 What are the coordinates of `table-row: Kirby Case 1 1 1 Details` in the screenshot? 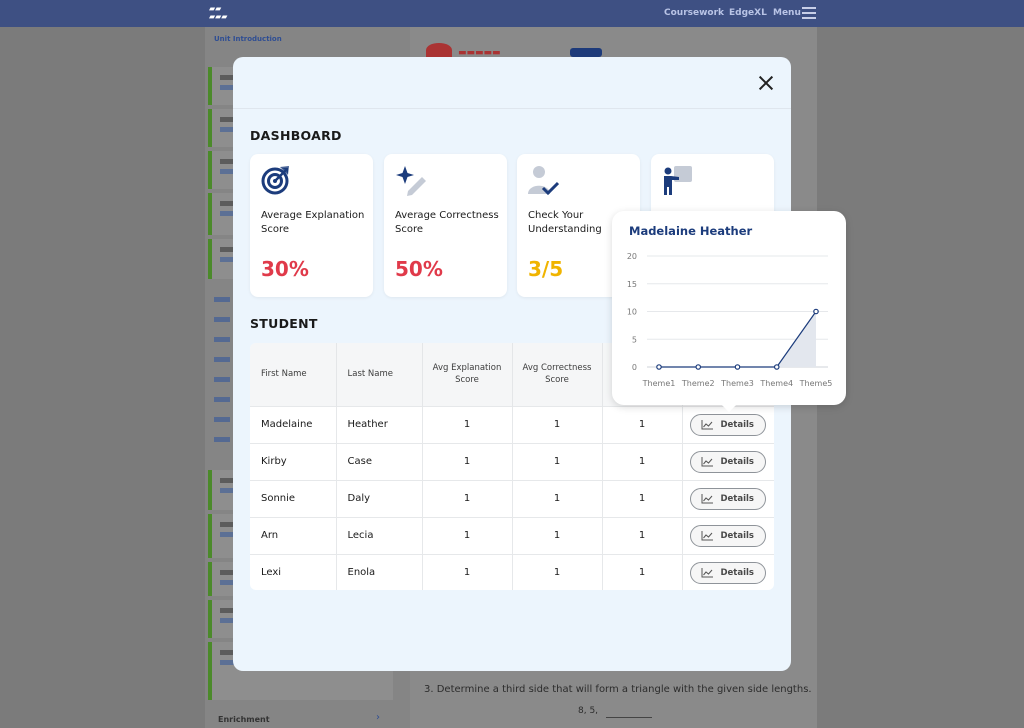 It's located at (512, 461).